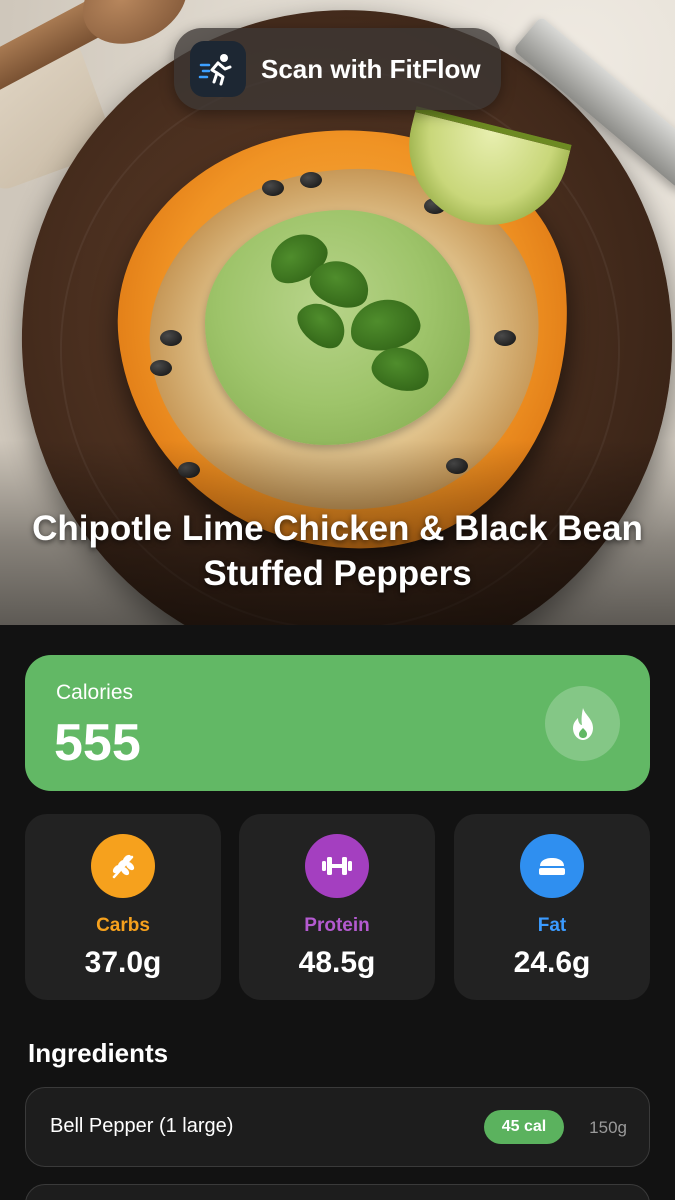  I want to click on ingredient-name: Bell Pepper (1 large), so click(142, 1126).